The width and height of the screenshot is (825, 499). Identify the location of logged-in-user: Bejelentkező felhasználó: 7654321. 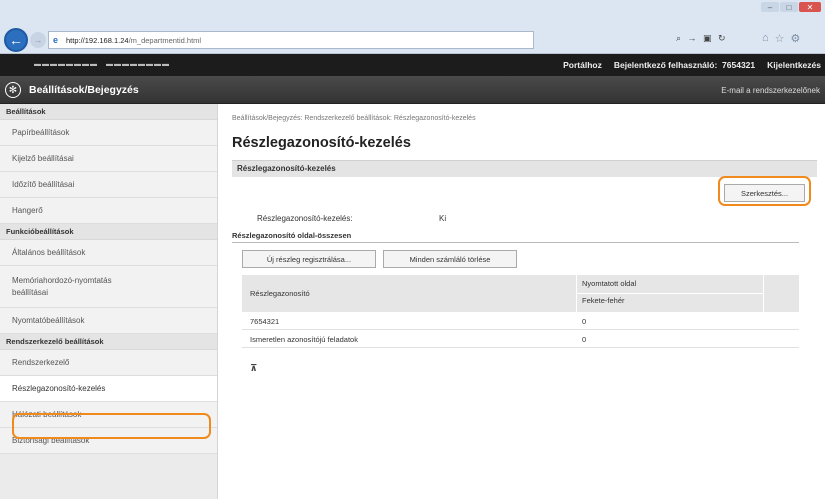
(684, 65).